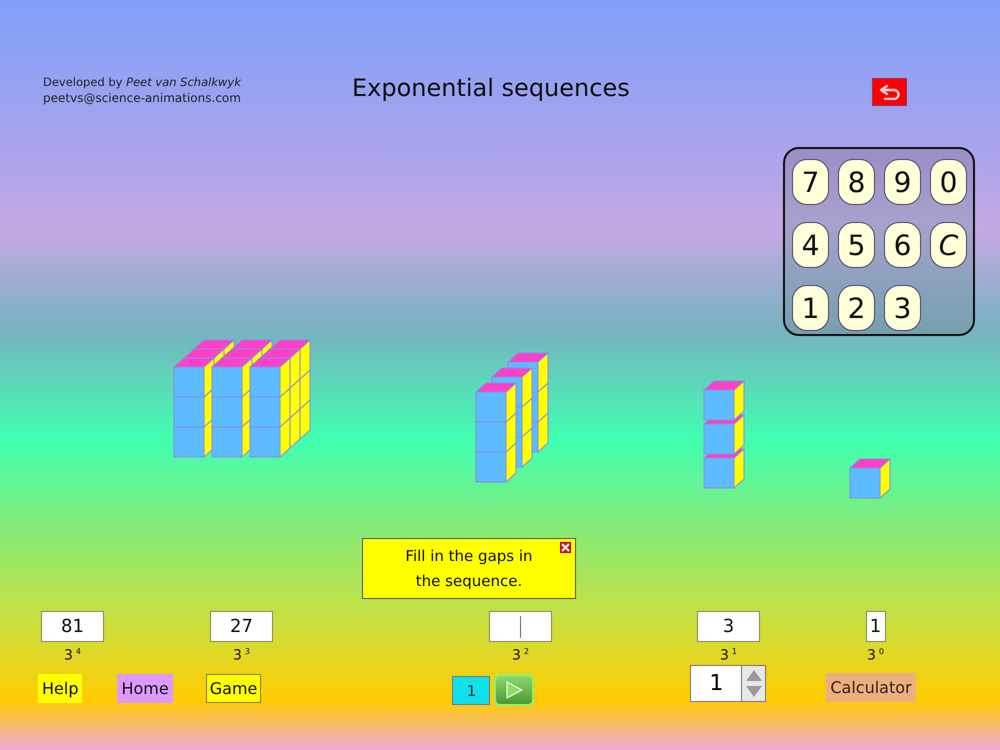  I want to click on back-button, so click(889, 92).